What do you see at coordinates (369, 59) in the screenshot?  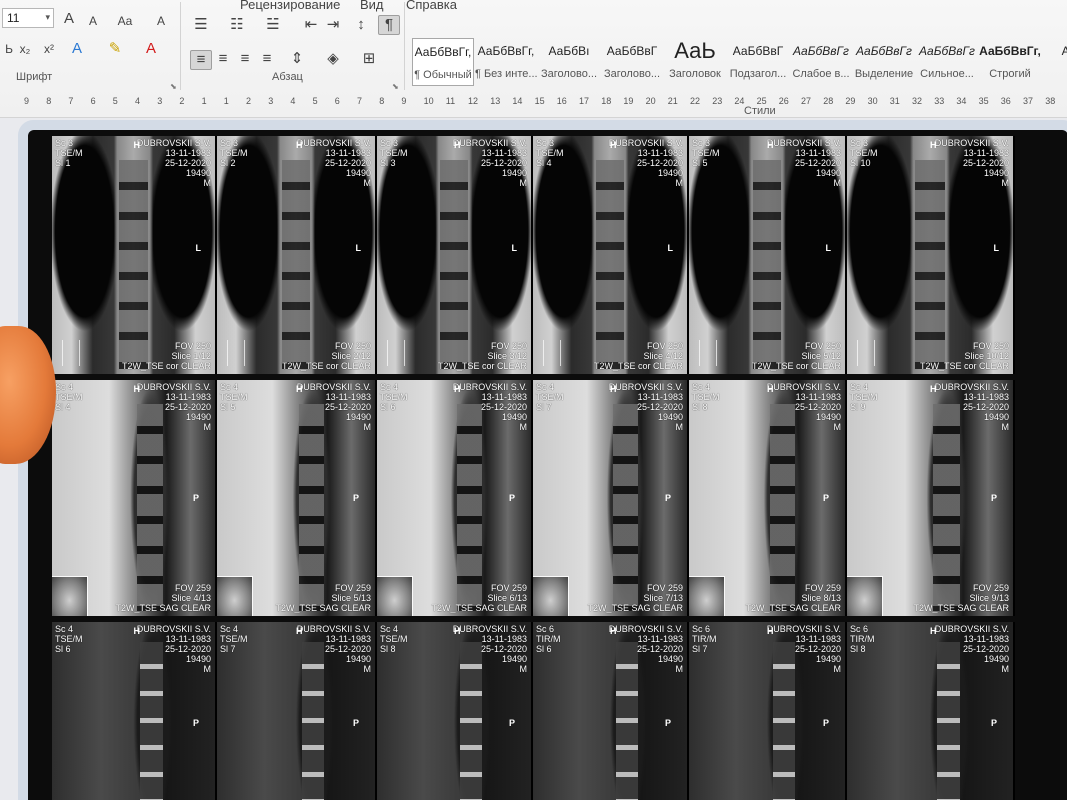 I see `borders-icon: ⊞` at bounding box center [369, 59].